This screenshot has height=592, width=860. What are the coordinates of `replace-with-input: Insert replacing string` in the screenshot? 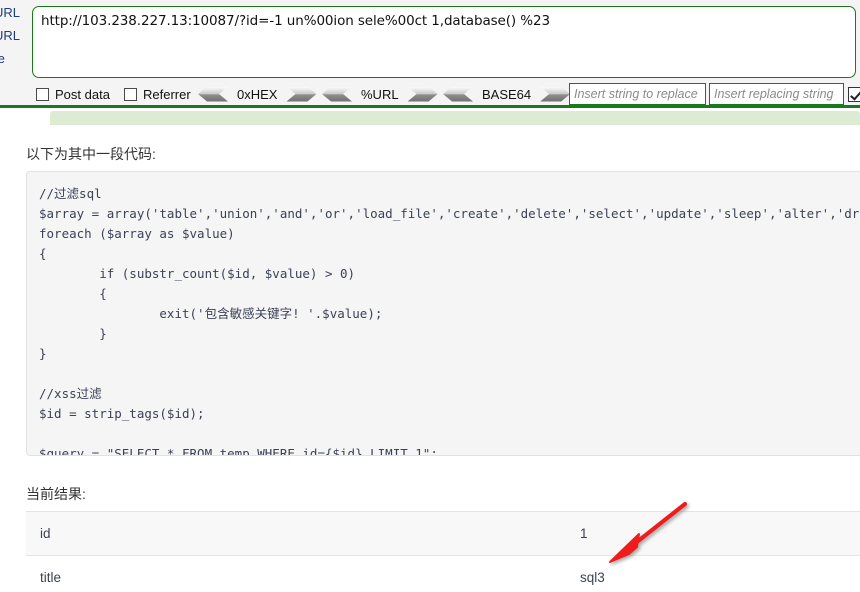 It's located at (776, 94).